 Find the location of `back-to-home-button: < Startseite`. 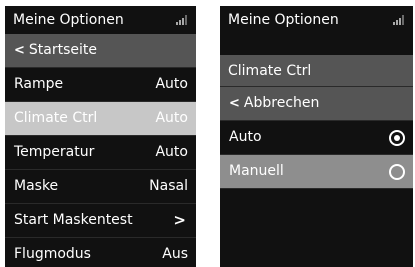

back-to-home-button: < Startseite is located at coordinates (100, 51).